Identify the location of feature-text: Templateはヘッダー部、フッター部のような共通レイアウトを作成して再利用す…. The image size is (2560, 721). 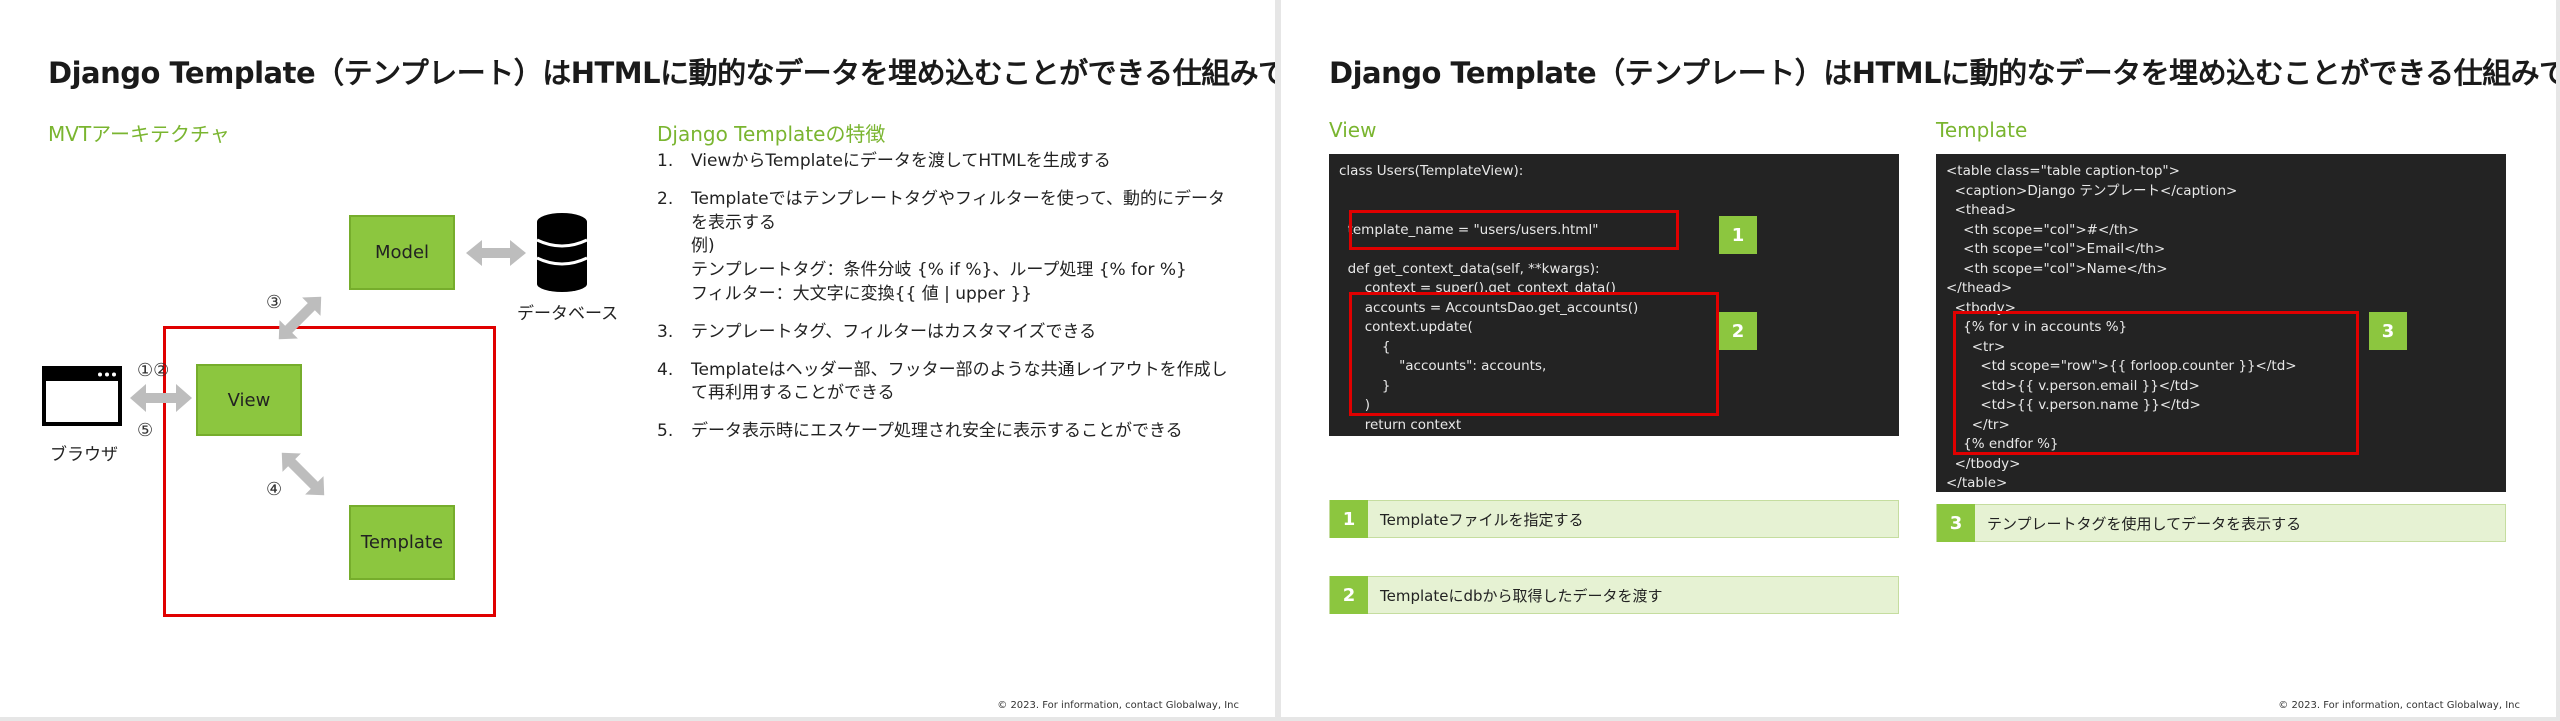
(959, 381).